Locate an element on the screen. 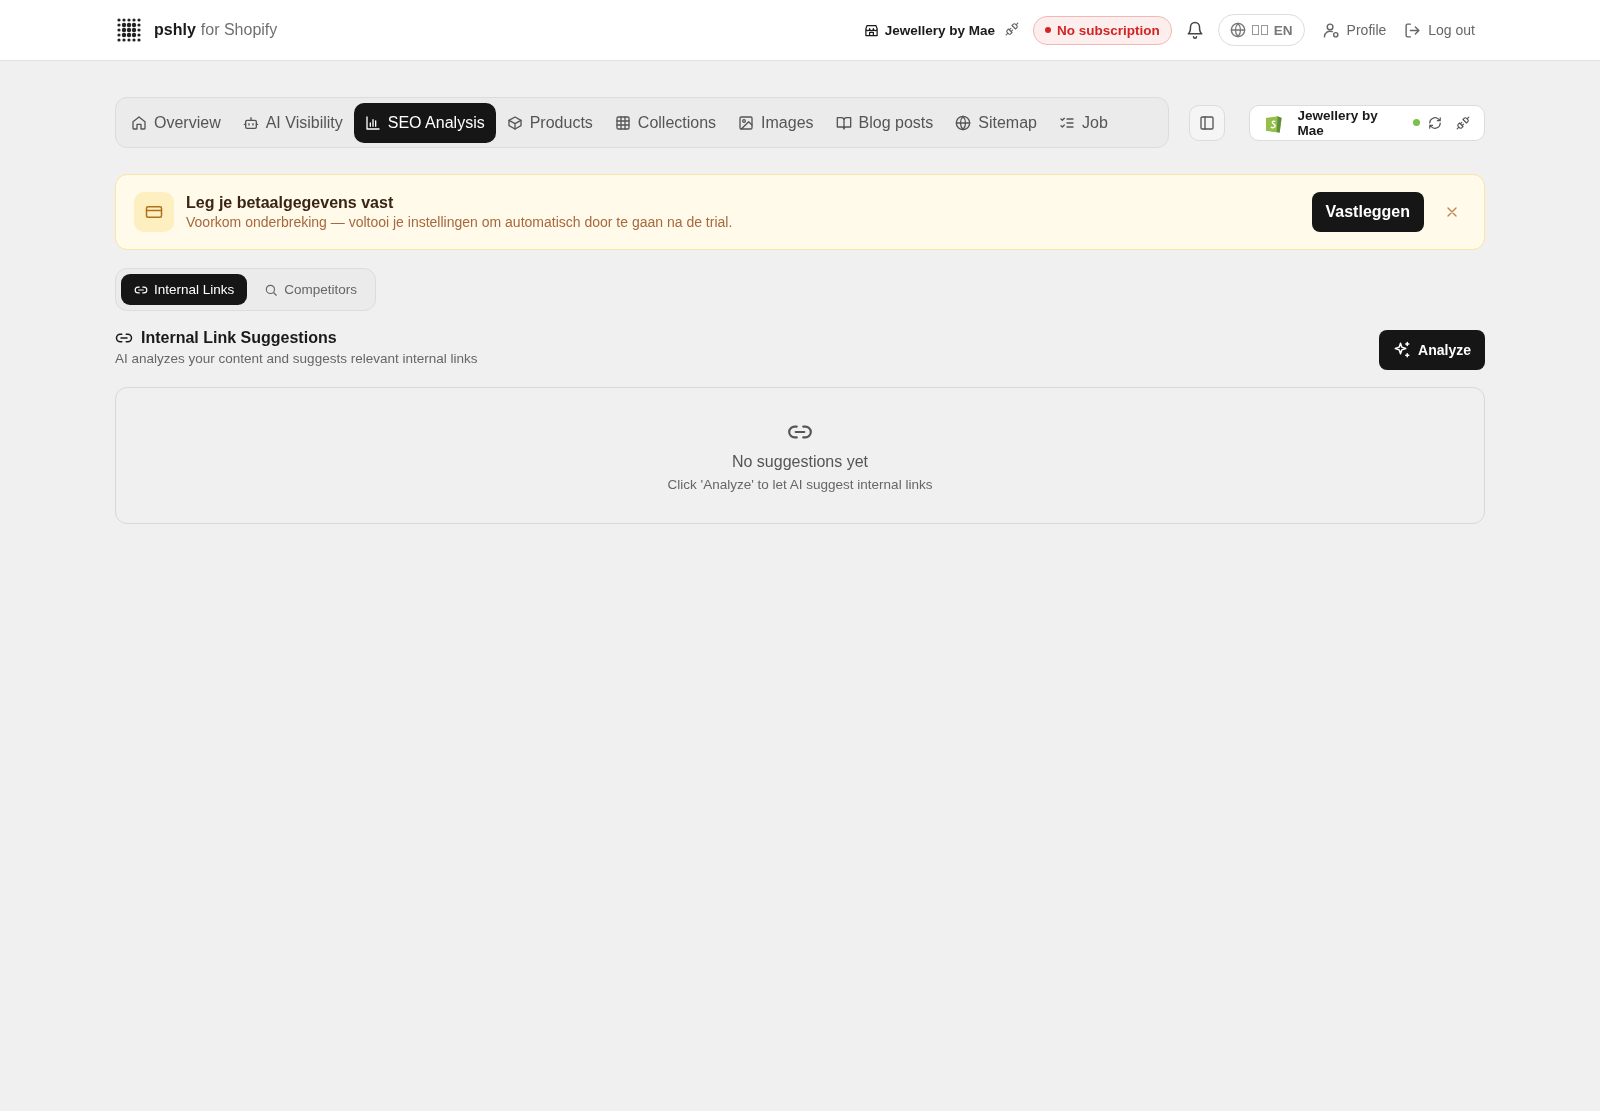  save-payment-button: Vastleggen is located at coordinates (1367, 212).